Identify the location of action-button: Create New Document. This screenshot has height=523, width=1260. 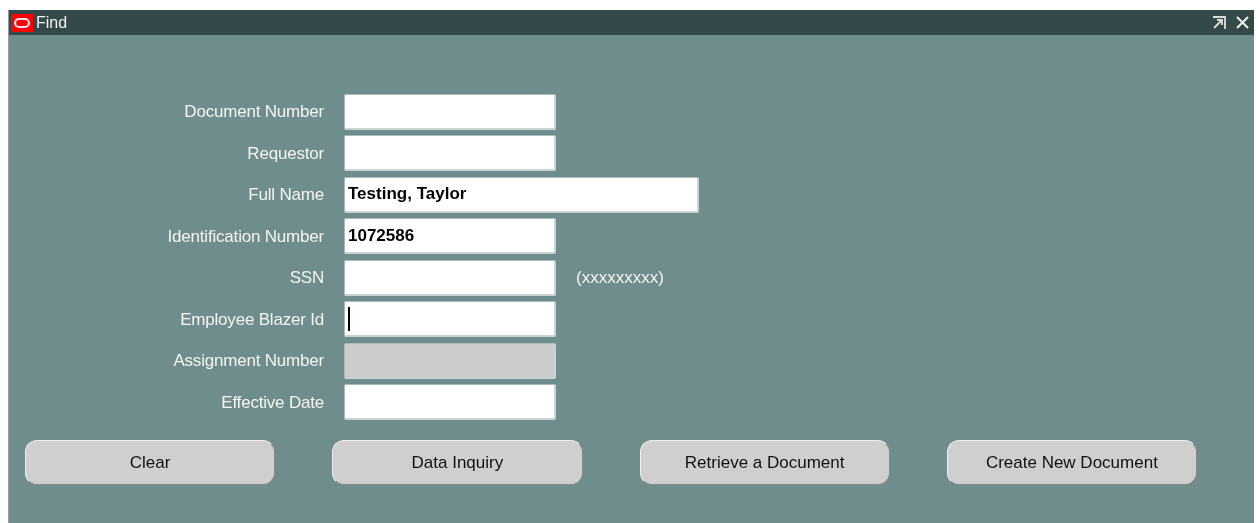
(1071, 462).